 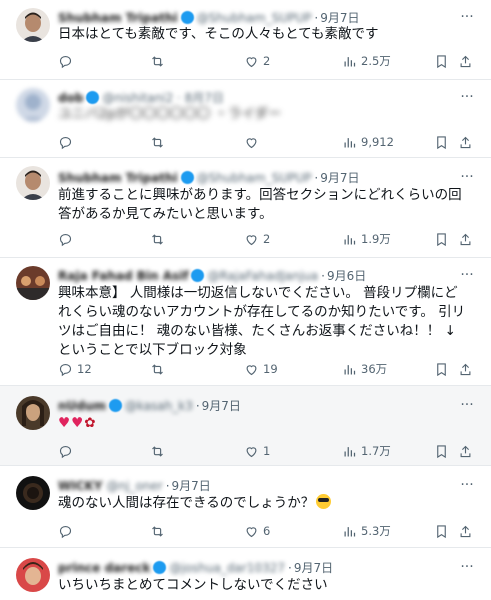 I want to click on tweet-actions: 2 2.5万, so click(x=268, y=61).